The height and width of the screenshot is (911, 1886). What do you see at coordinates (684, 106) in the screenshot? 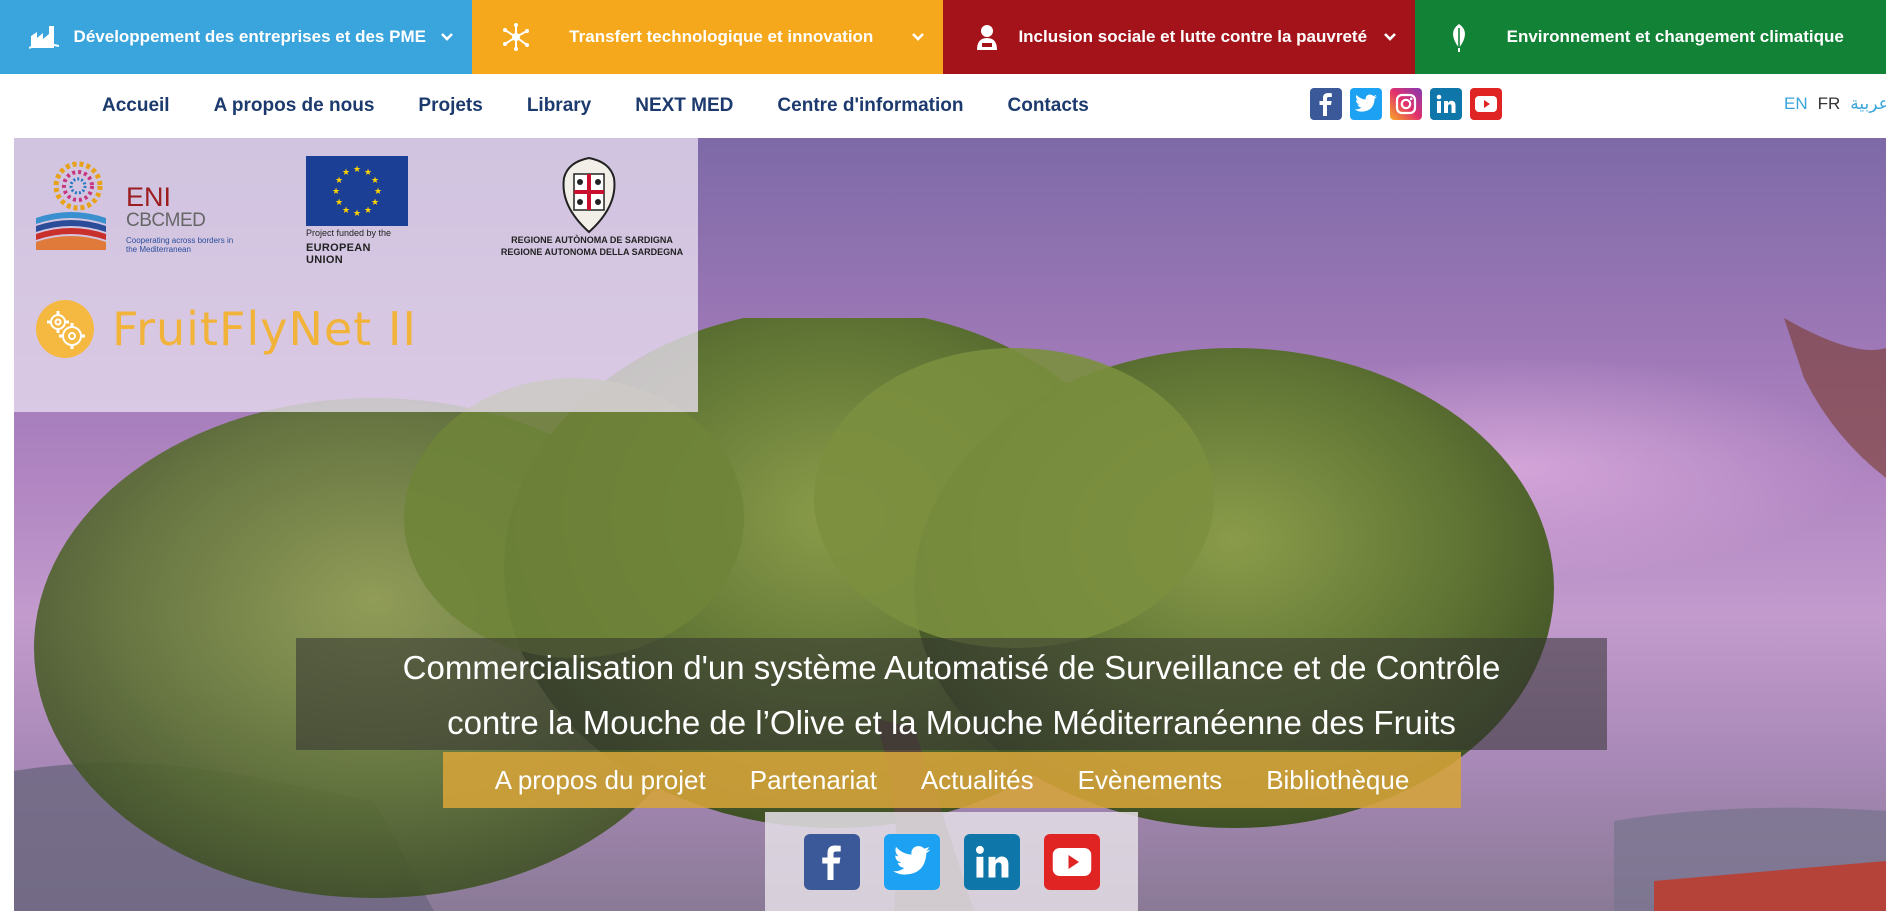
I see `nav-item-next-med: NEXT MED` at bounding box center [684, 106].